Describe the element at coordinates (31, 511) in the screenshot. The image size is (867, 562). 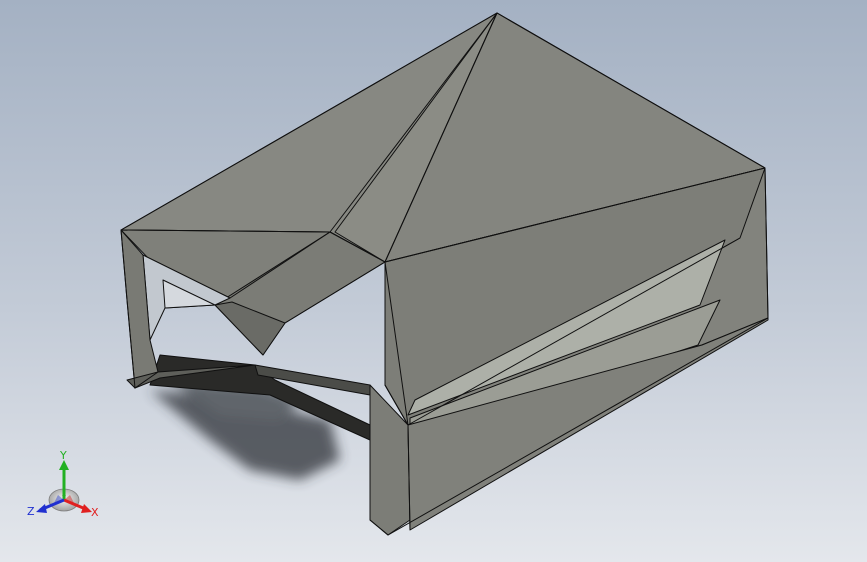
I see `triad-z-label: Z` at that location.